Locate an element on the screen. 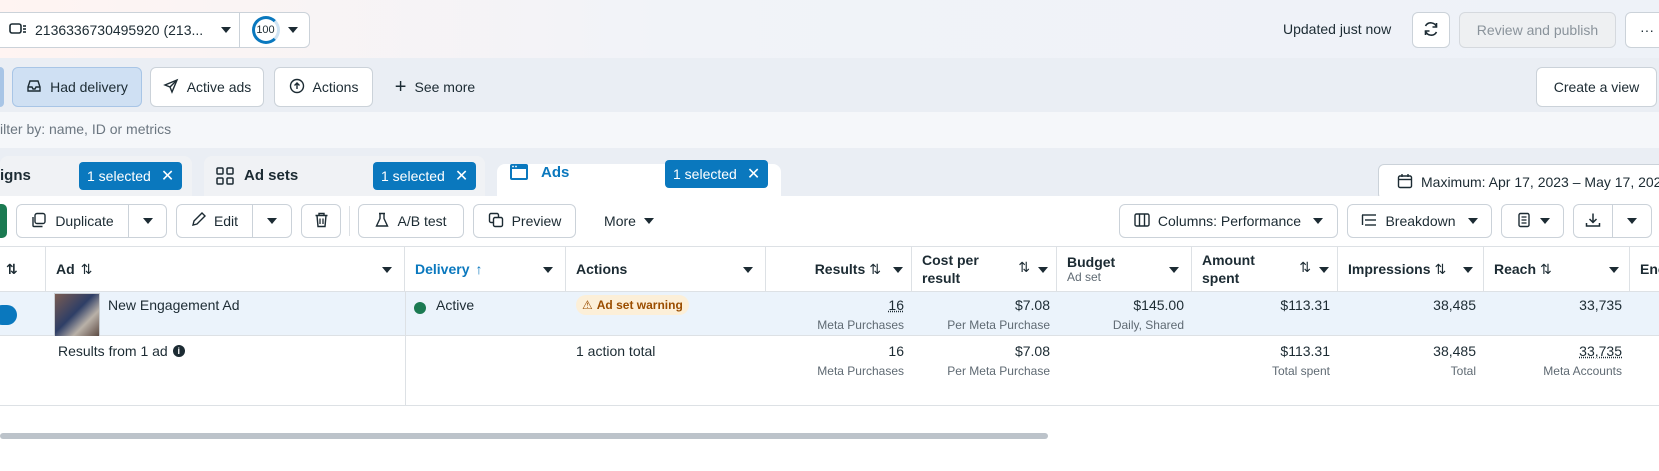 The height and width of the screenshot is (471, 1659). column-header-status: ⇅ is located at coordinates (23, 269).